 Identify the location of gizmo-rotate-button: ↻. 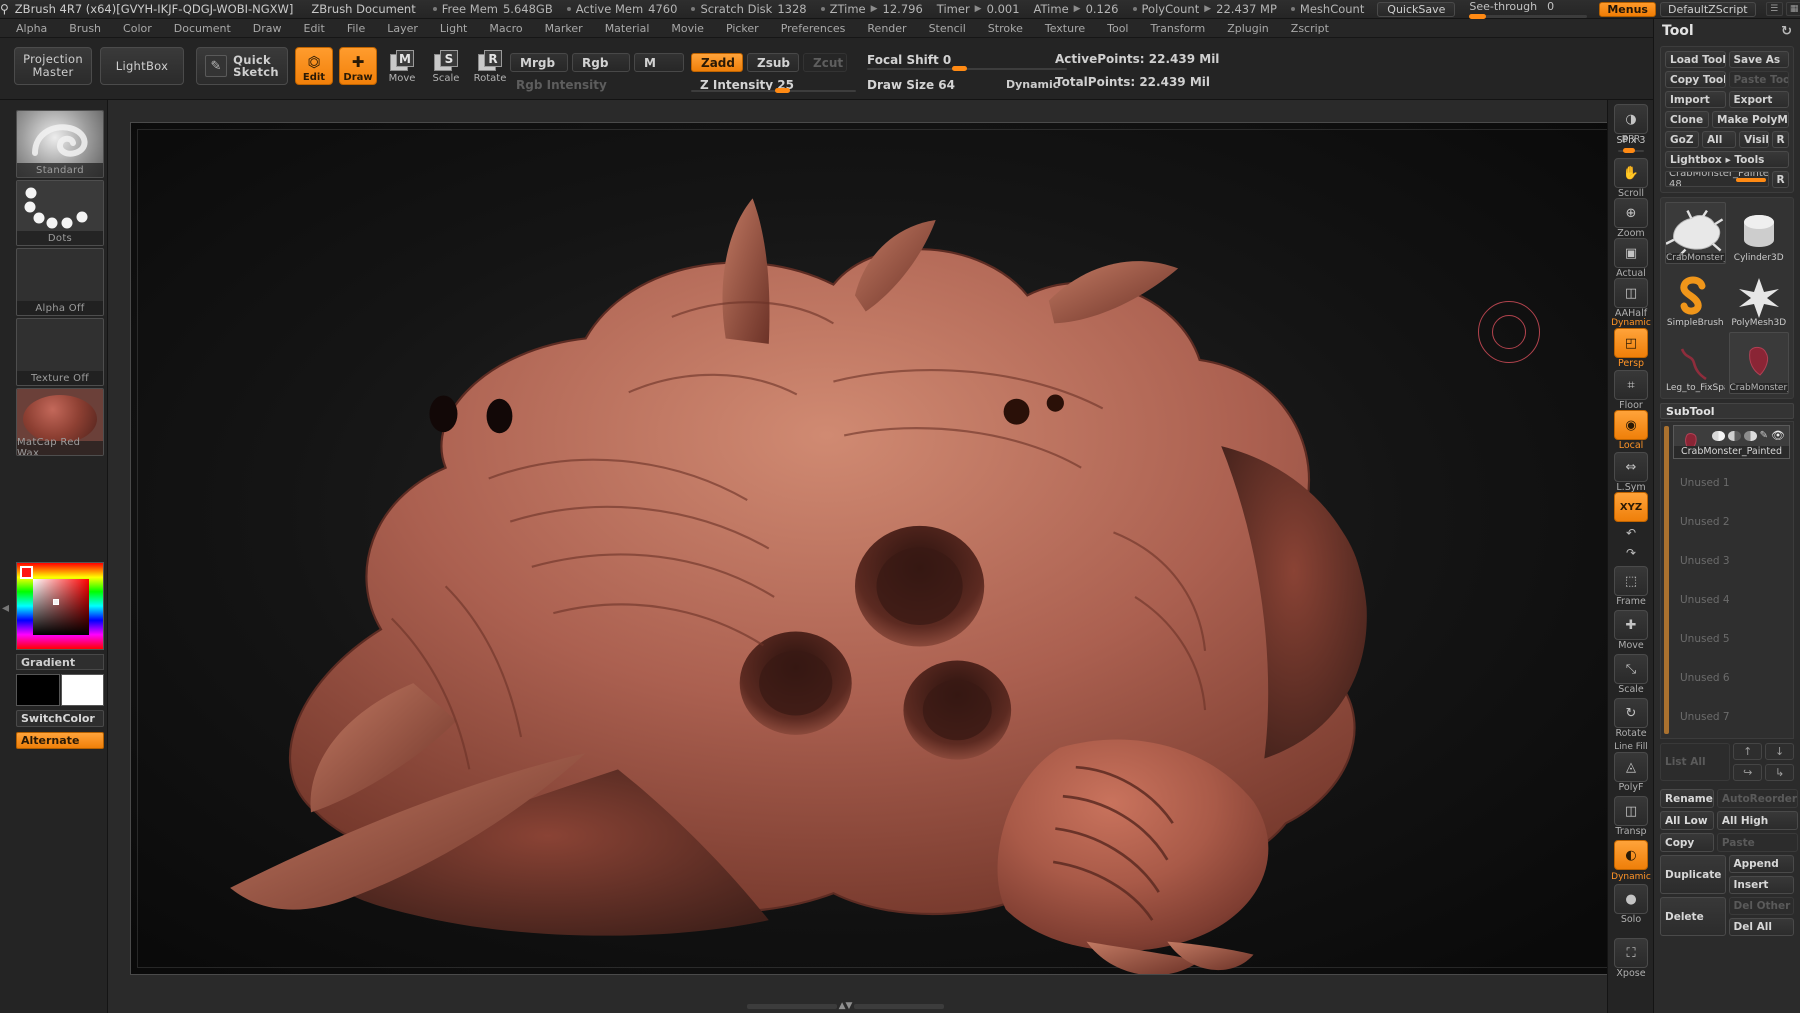
(1631, 713).